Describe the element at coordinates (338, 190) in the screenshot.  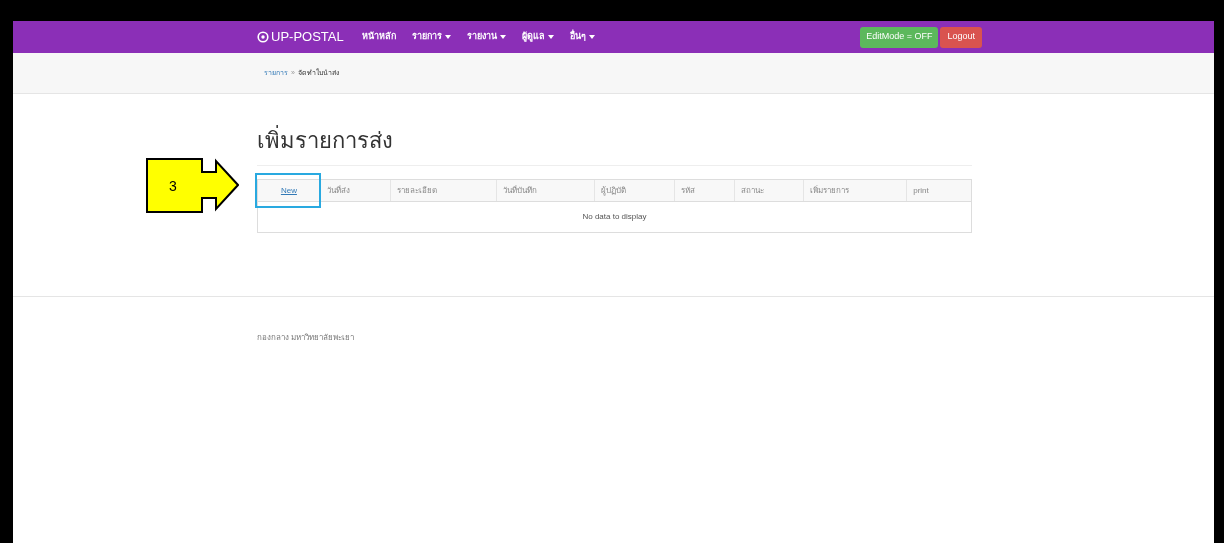
I see `column-header: วันที่ส่ง` at that location.